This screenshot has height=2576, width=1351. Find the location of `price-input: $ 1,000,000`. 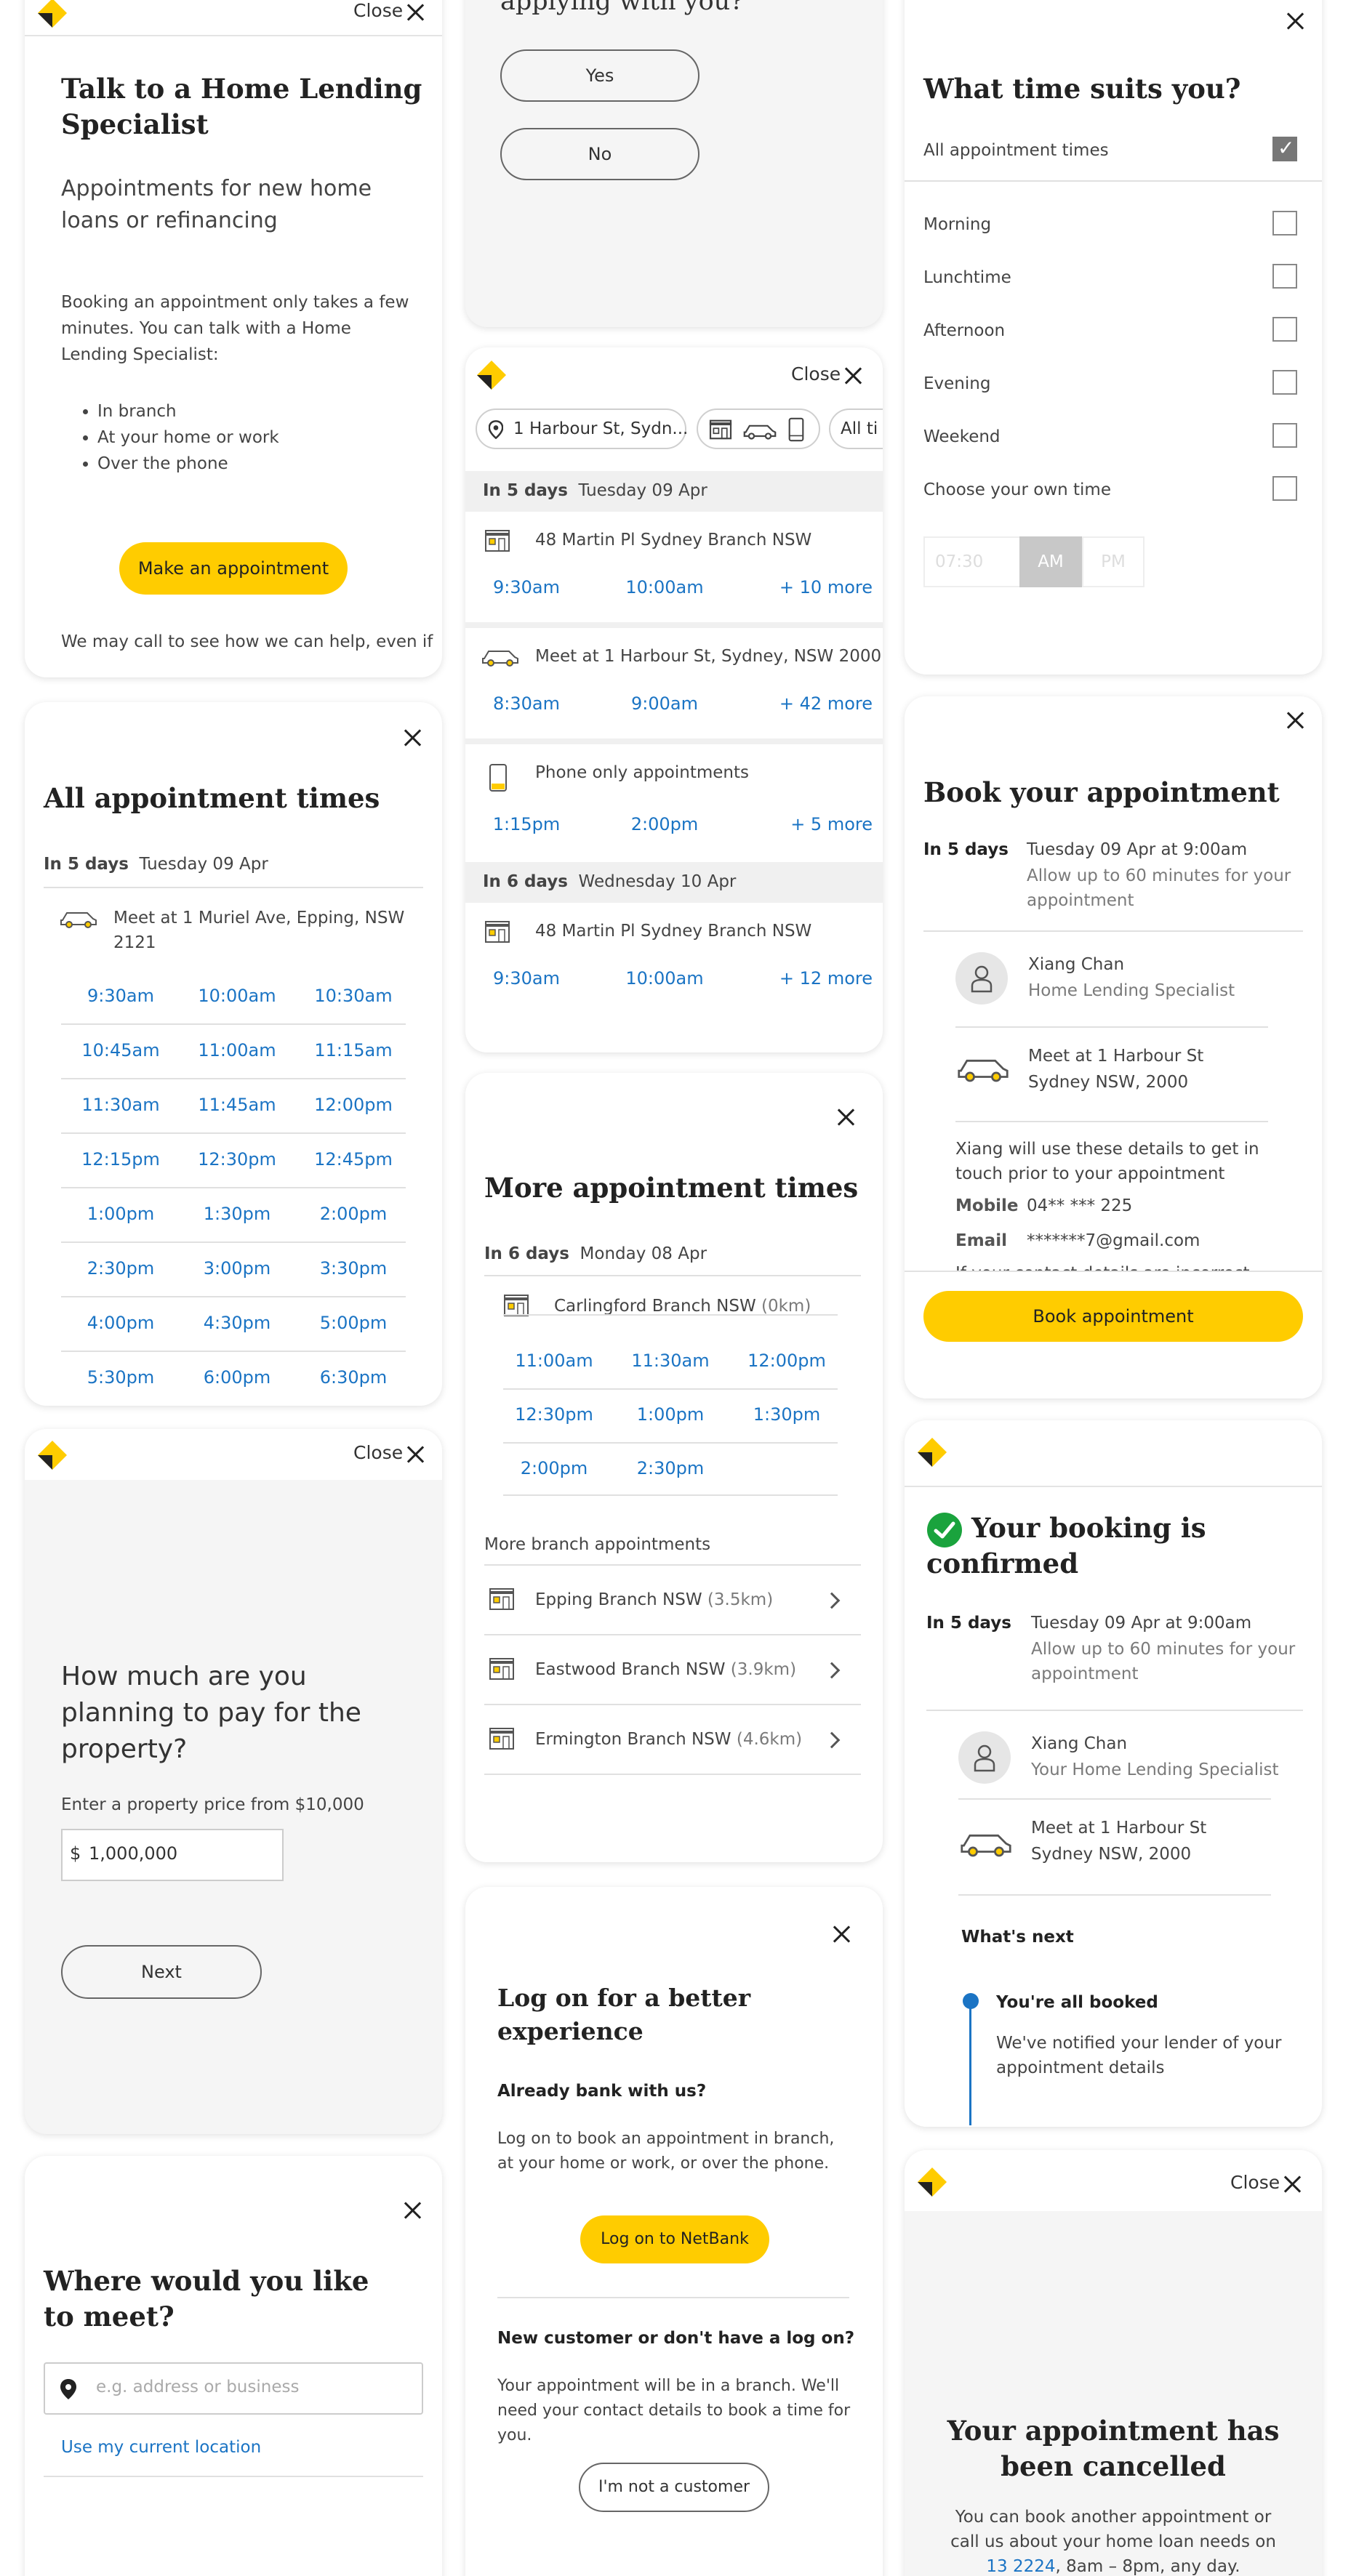

price-input: $ 1,000,000 is located at coordinates (172, 1855).